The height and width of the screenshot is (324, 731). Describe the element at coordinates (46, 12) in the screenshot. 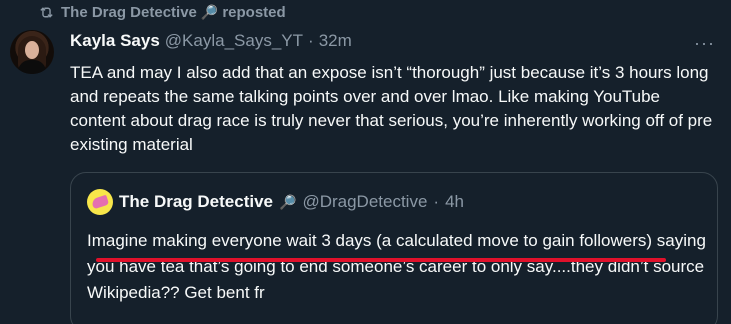

I see `repost-icon` at that location.